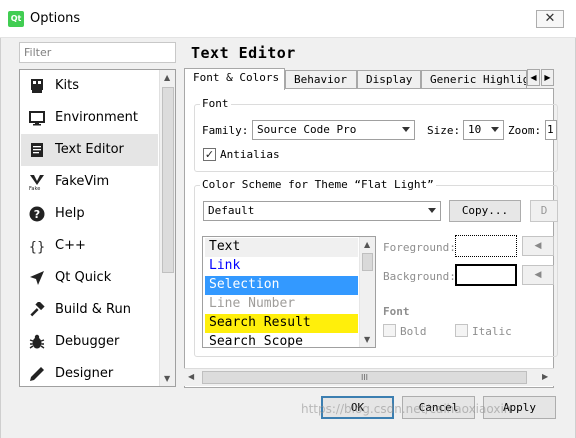  I want to click on sidebar-item-label: Environment, so click(97, 117).